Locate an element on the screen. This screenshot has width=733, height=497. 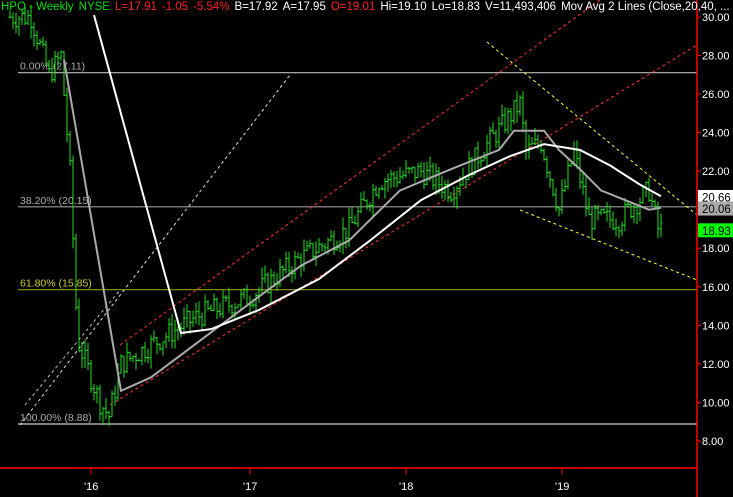
y-tick-label: 22.00 is located at coordinates (716, 172).